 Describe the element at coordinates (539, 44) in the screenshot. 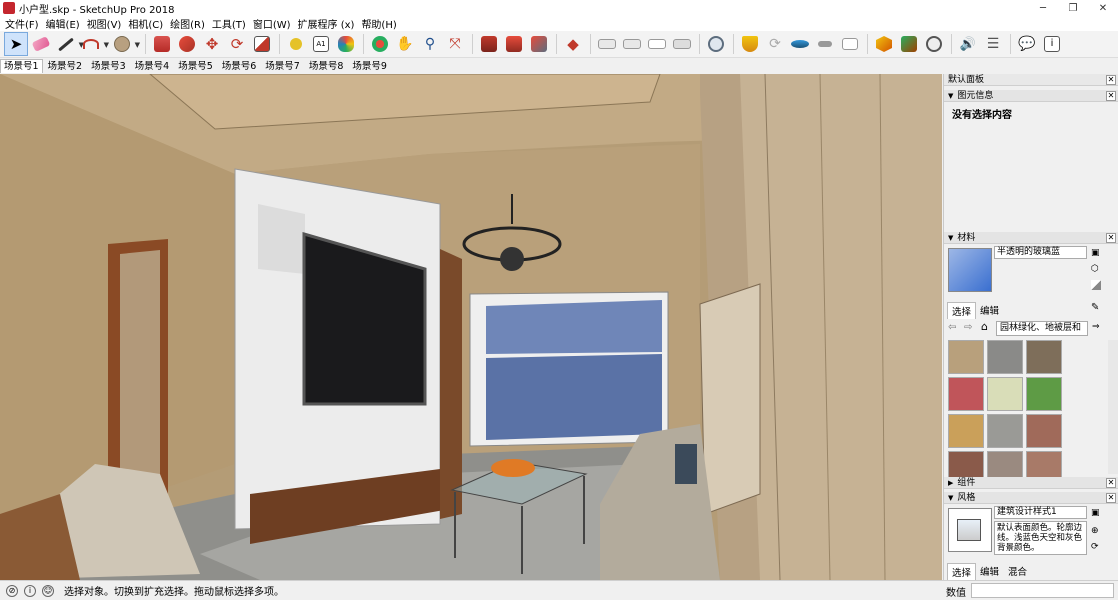

I see `share-model-button` at that location.